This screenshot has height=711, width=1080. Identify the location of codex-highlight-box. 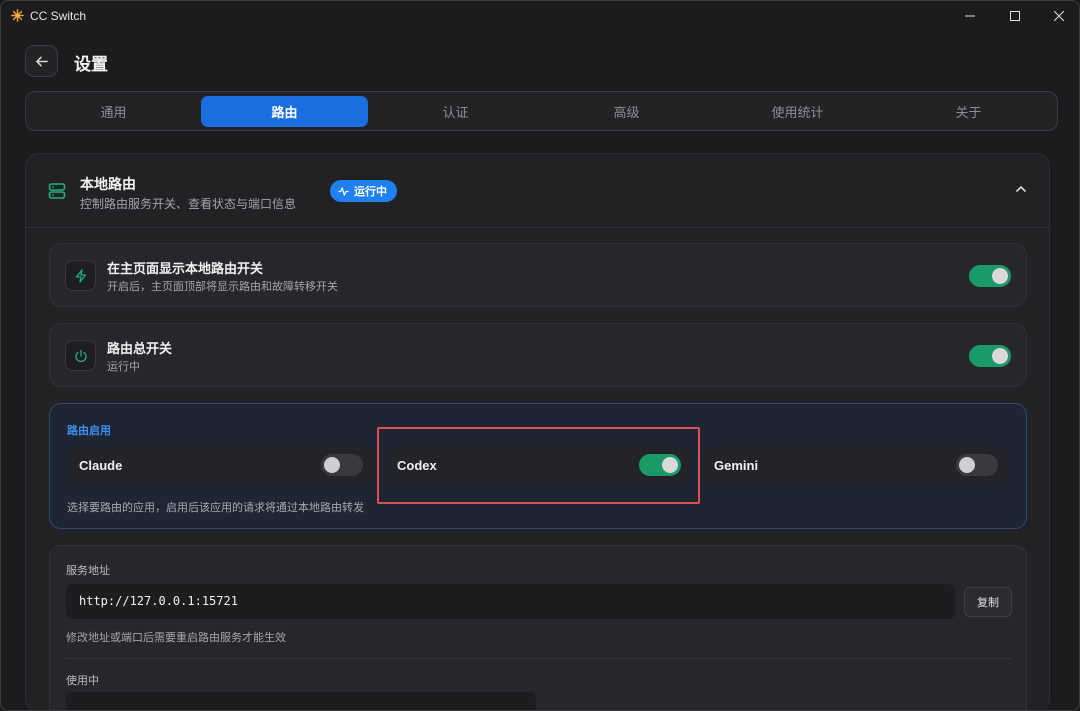
(538, 465).